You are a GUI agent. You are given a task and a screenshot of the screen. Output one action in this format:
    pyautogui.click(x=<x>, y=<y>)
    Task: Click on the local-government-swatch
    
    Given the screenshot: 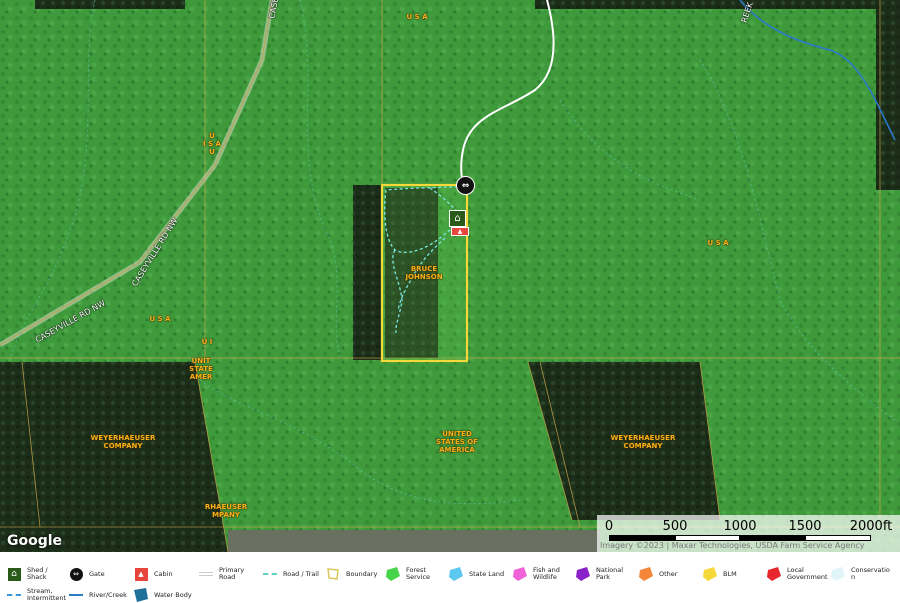 What is the action you would take?
    pyautogui.click(x=774, y=574)
    